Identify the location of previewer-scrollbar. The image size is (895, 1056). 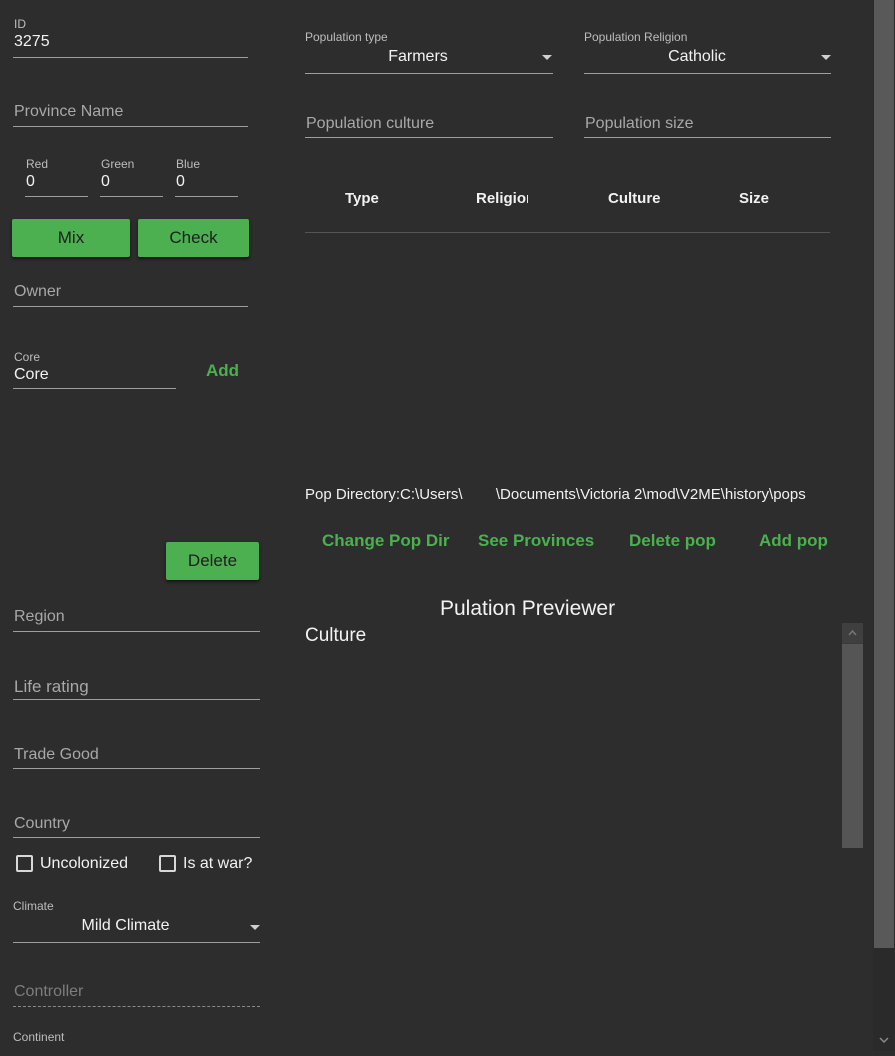
(852, 735).